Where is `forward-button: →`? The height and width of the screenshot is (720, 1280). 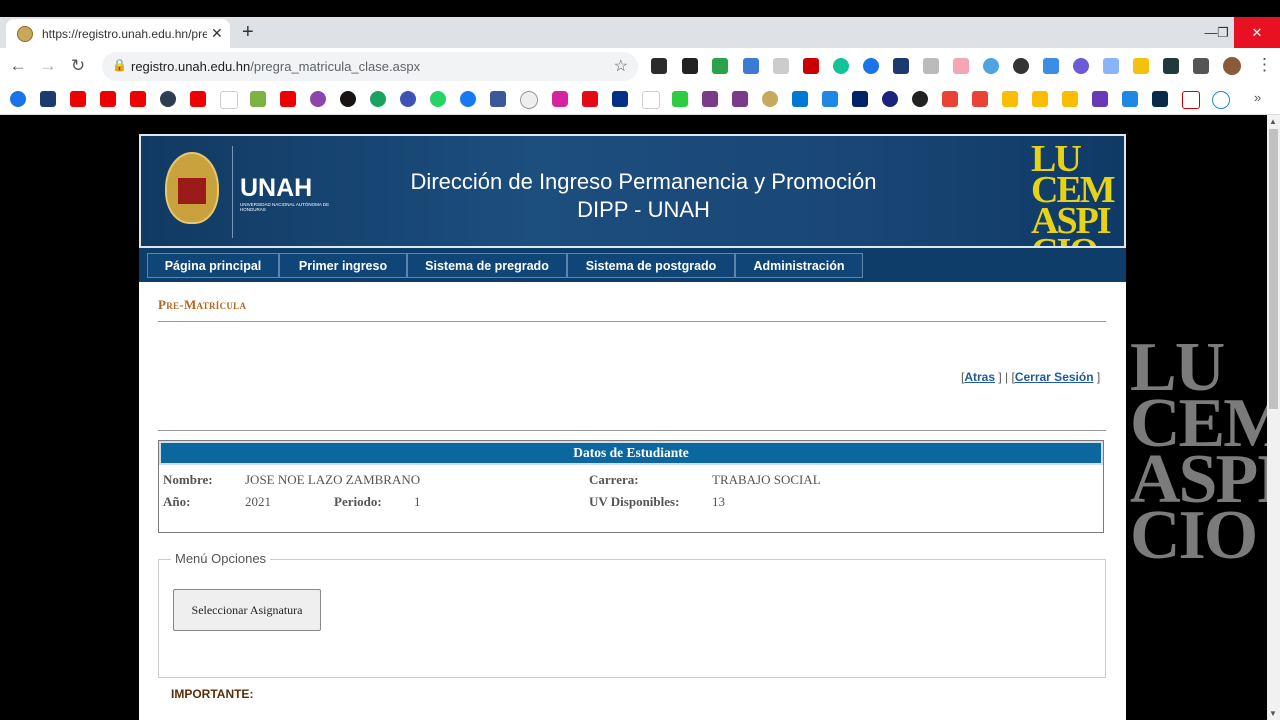
forward-button: → is located at coordinates (48, 66).